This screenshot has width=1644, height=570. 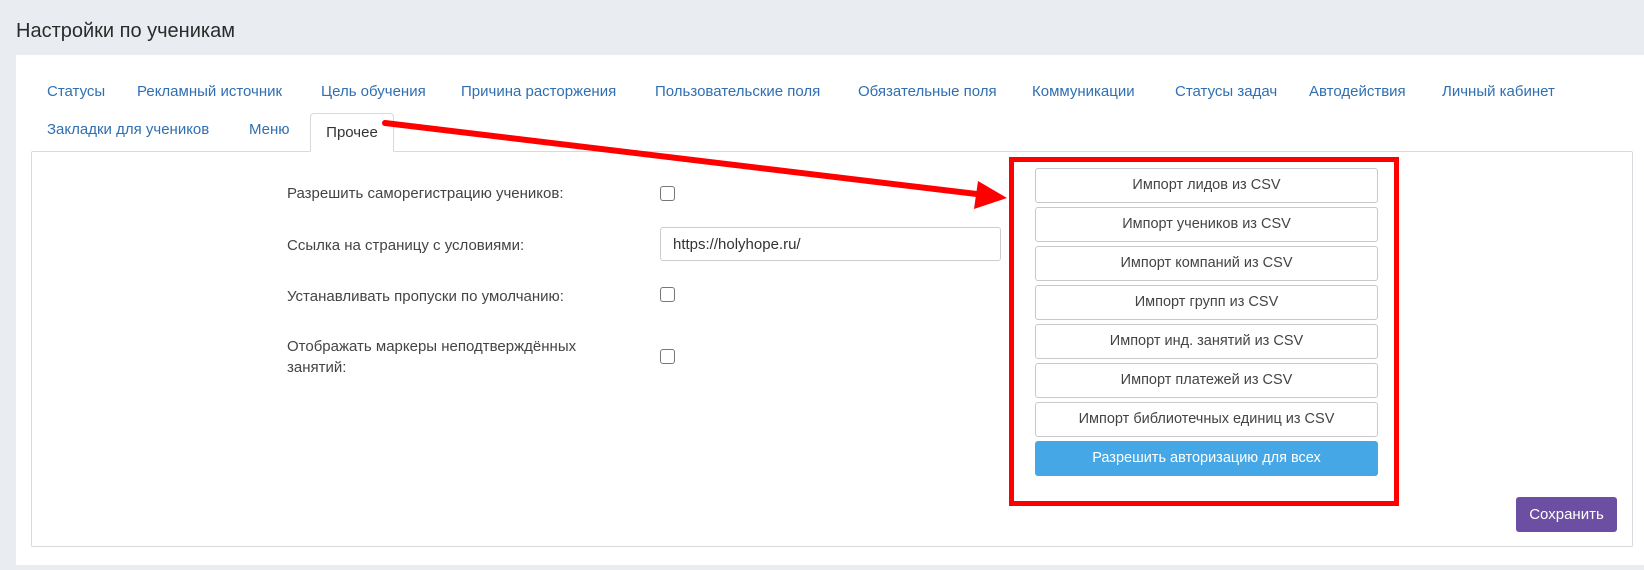 What do you see at coordinates (1206, 263) in the screenshot?
I see `import-companies-button: Импорт компаний из CSV` at bounding box center [1206, 263].